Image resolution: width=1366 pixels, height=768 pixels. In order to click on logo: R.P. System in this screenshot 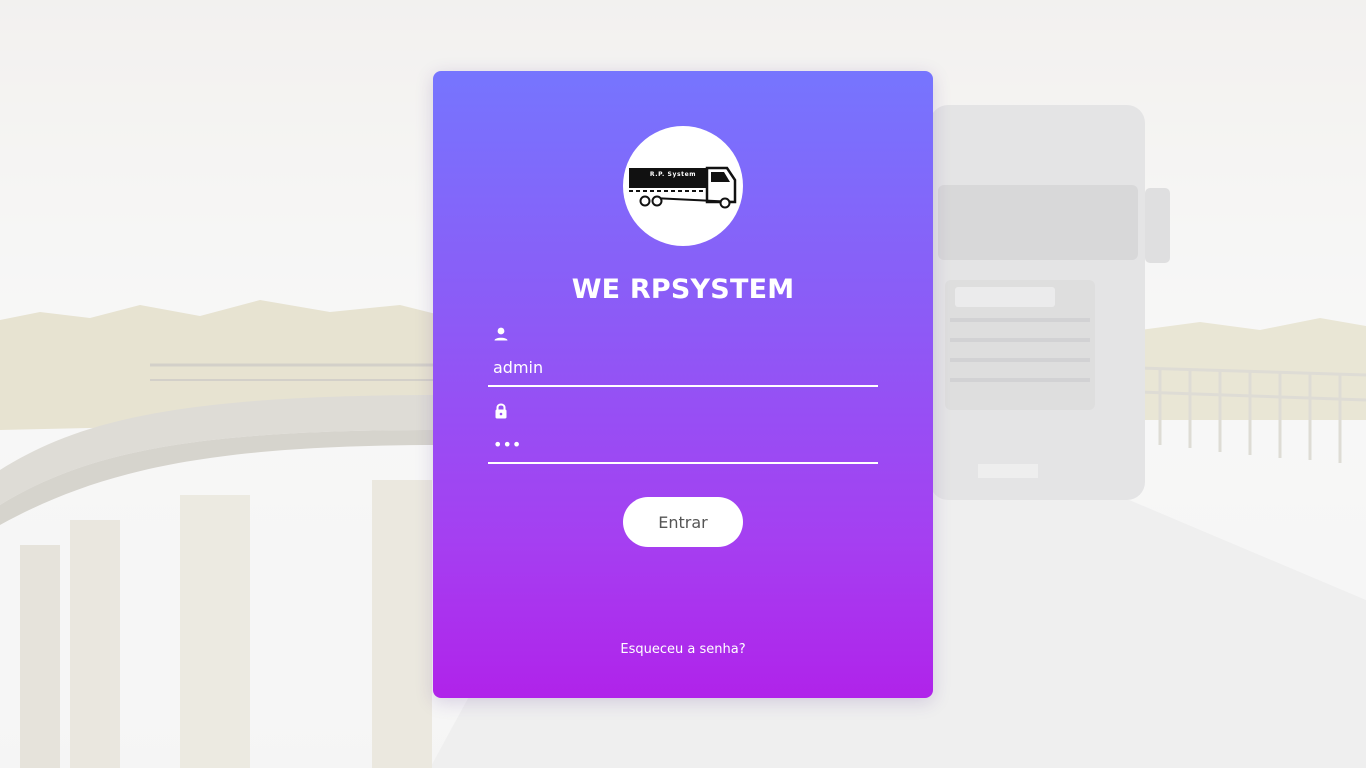, I will do `click(683, 186)`.